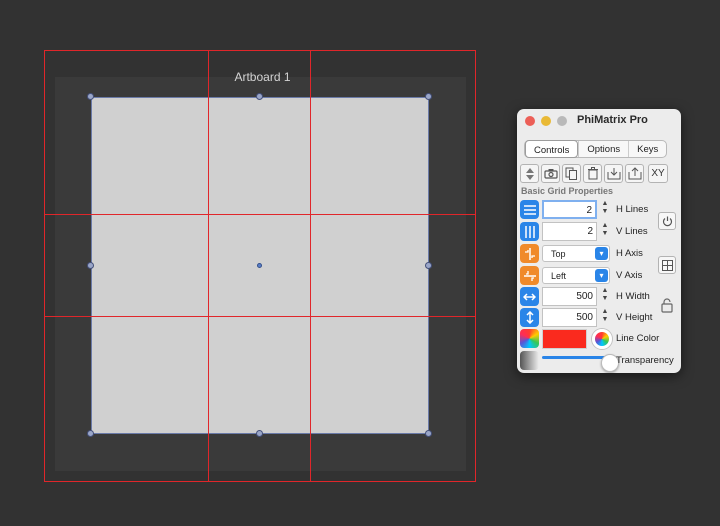 This screenshot has height=526, width=720. What do you see at coordinates (90, 96) in the screenshot?
I see `handle-top-left` at bounding box center [90, 96].